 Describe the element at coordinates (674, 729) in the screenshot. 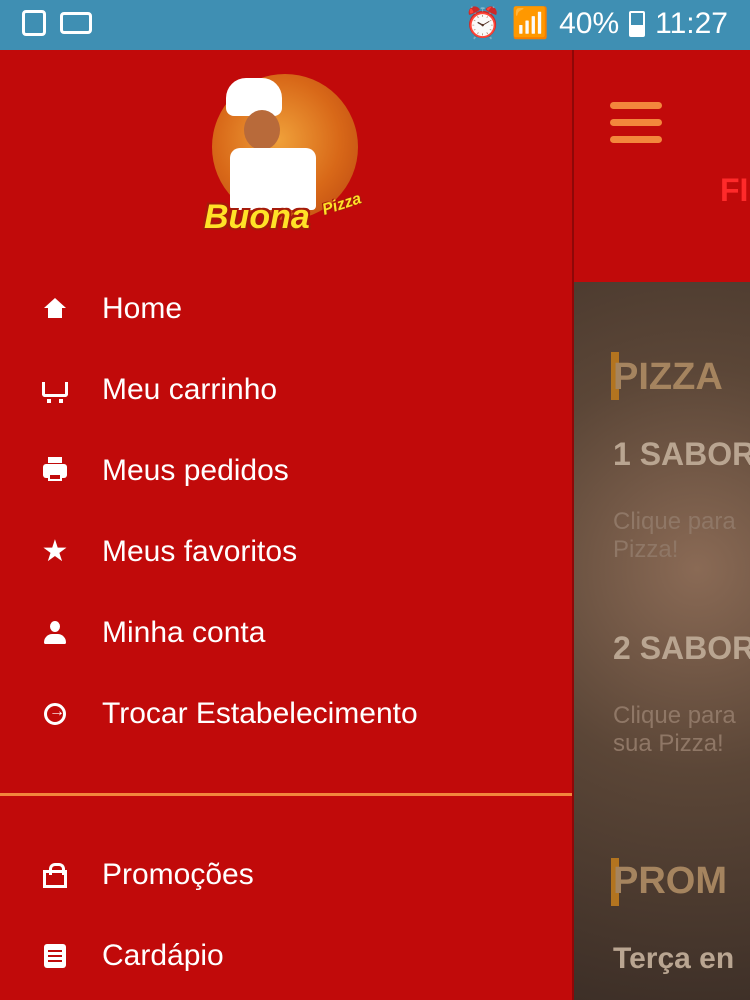

I see `option-2-desc: Clique para sua Pizza!` at that location.